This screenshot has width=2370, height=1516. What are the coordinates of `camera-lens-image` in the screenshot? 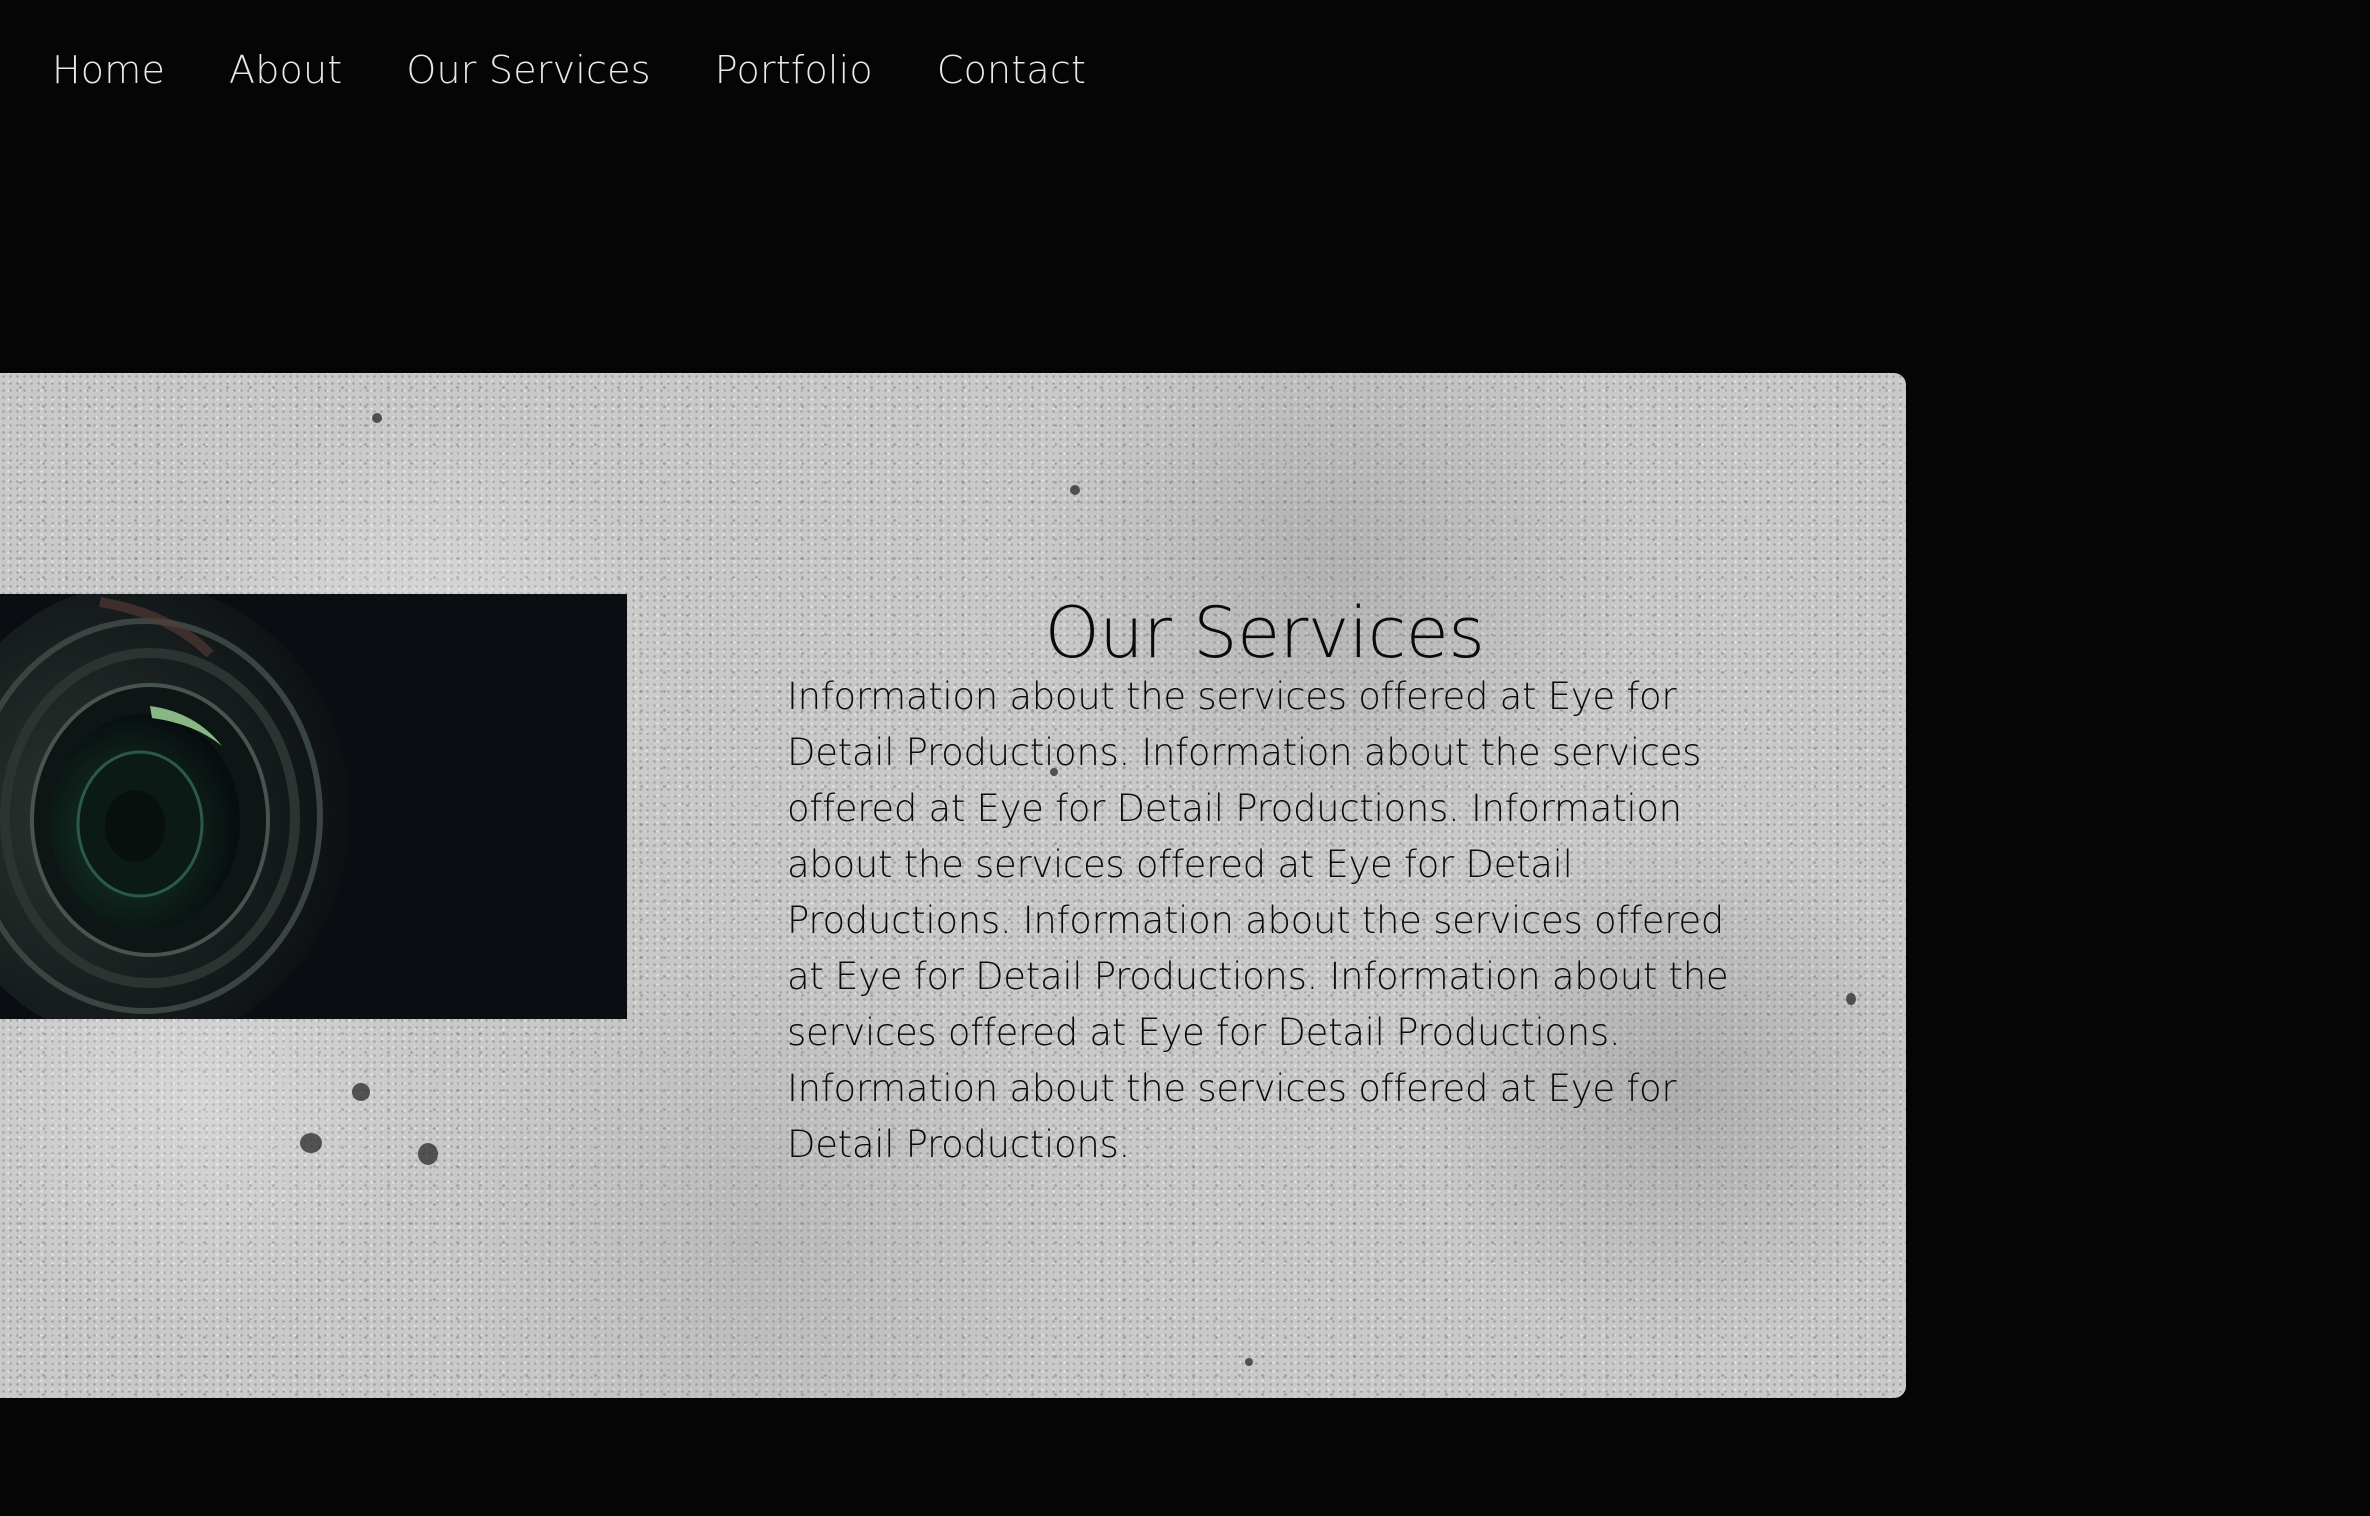 It's located at (313, 806).